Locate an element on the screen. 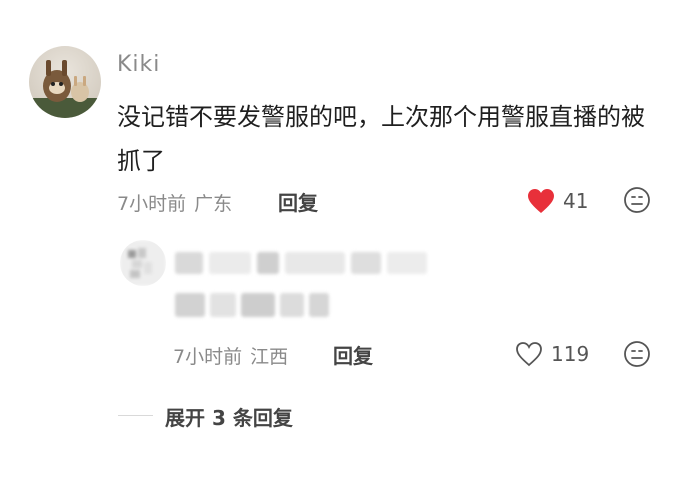  reply-avatar is located at coordinates (143, 263).